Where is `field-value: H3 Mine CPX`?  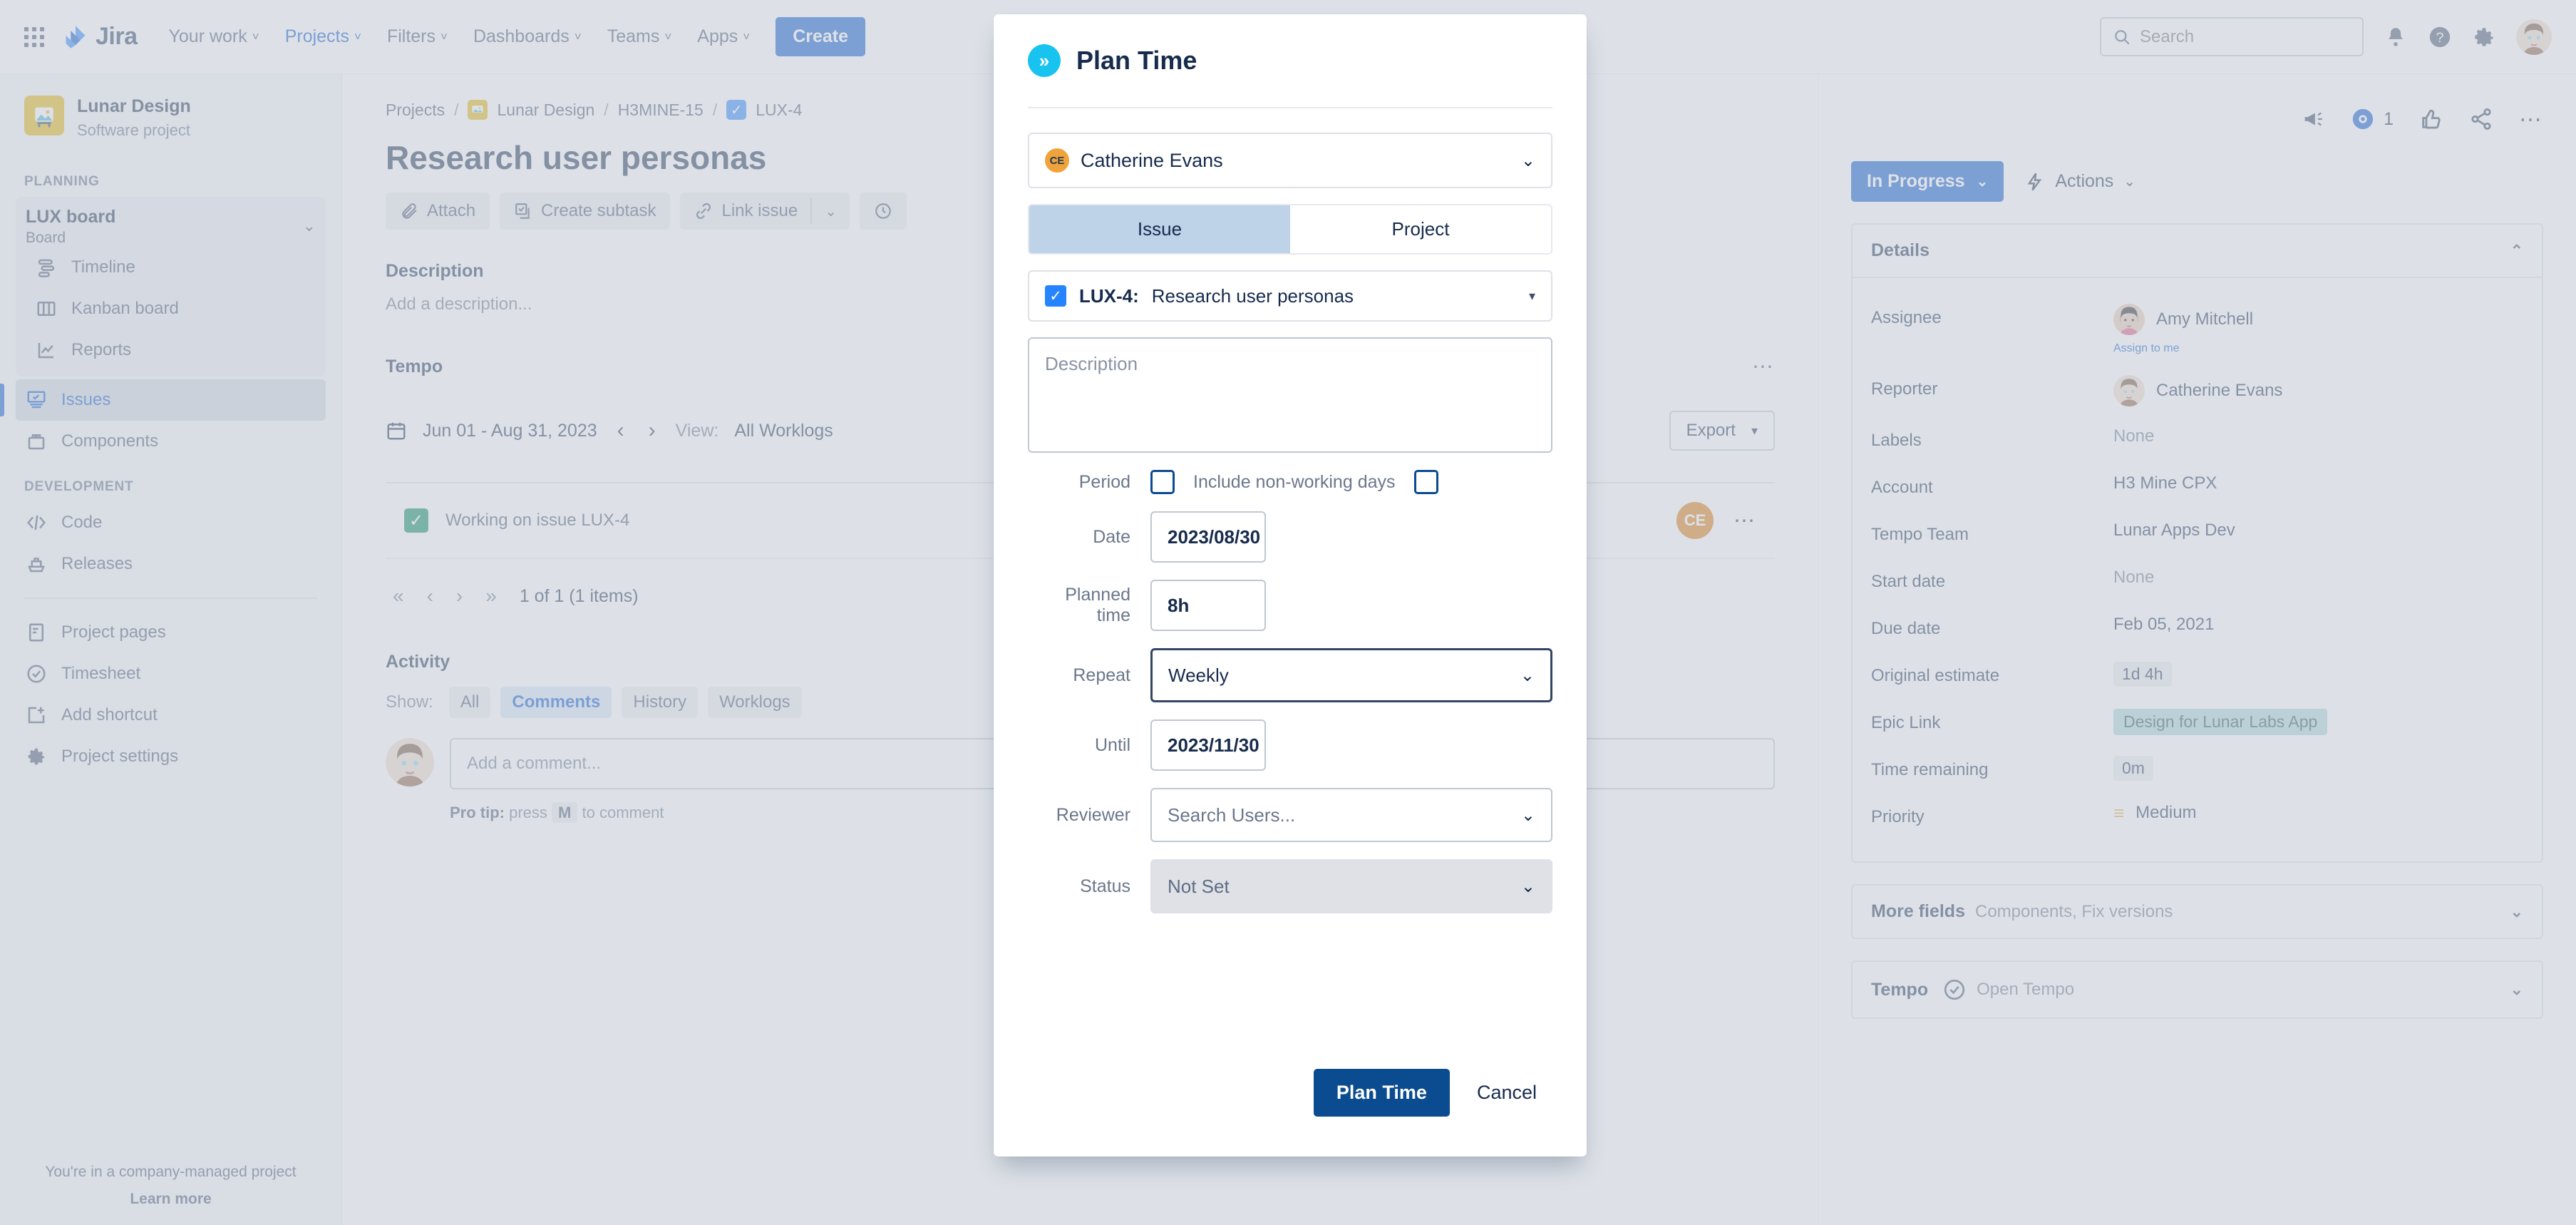 field-value: H3 Mine CPX is located at coordinates (2165, 483).